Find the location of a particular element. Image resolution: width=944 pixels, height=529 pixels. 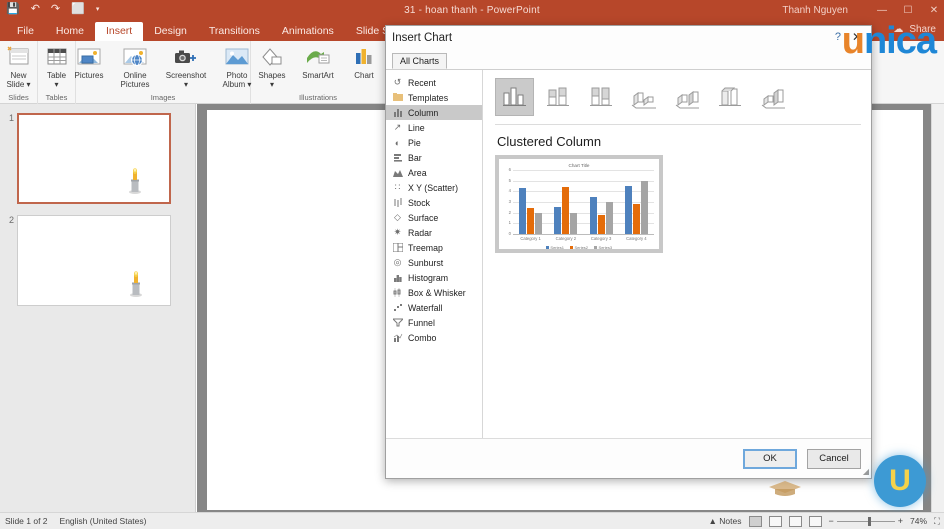

tab-transitions: Transitions is located at coordinates (234, 31).